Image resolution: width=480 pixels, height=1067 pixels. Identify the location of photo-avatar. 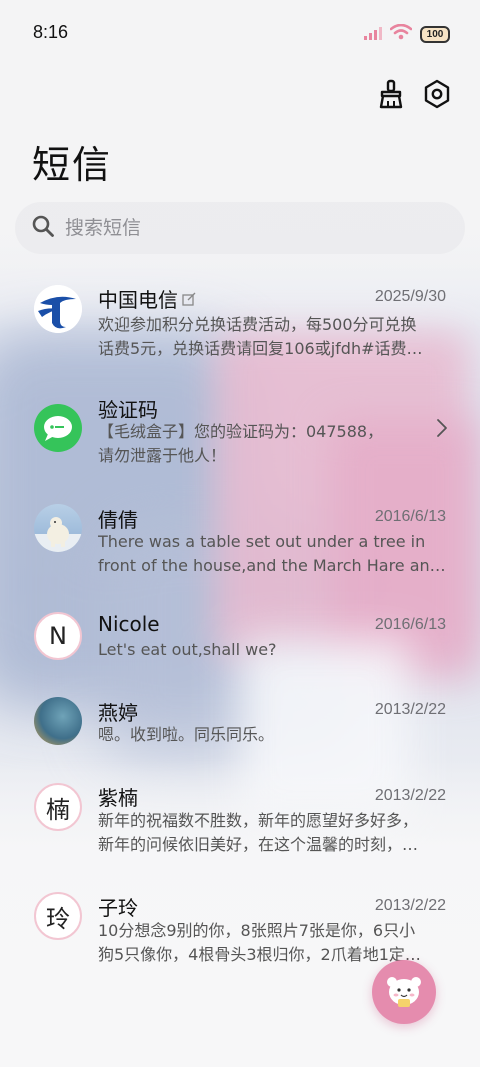
(58, 721).